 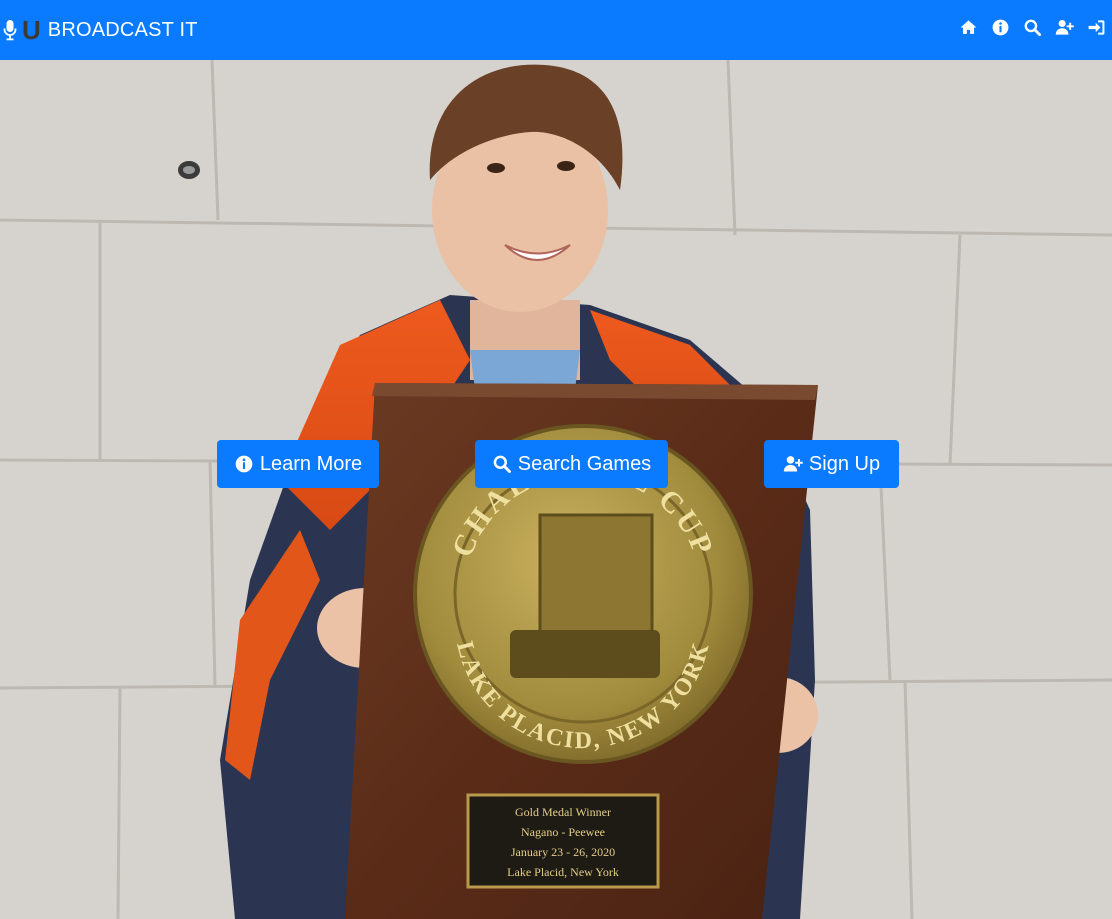 What do you see at coordinates (311, 463) in the screenshot?
I see `learn-more-label: Learn More` at bounding box center [311, 463].